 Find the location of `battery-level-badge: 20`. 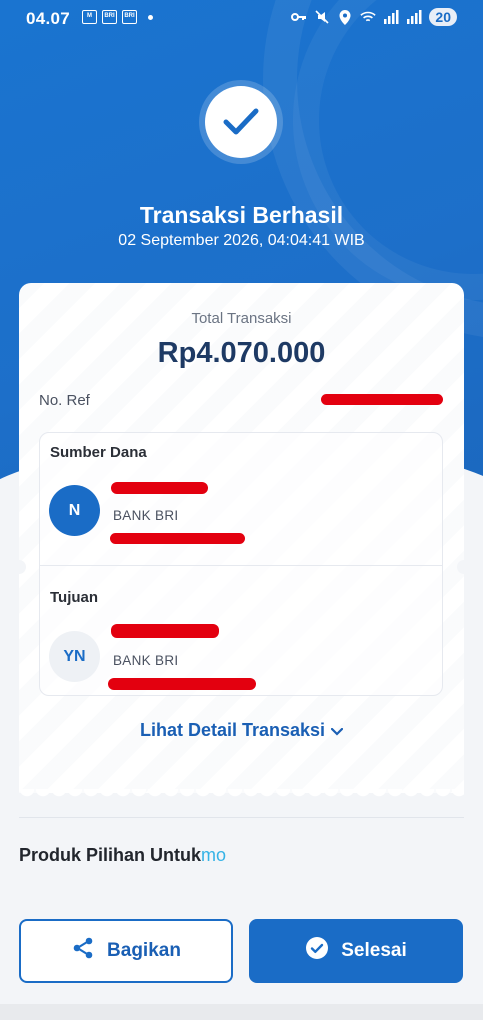

battery-level-badge: 20 is located at coordinates (443, 17).